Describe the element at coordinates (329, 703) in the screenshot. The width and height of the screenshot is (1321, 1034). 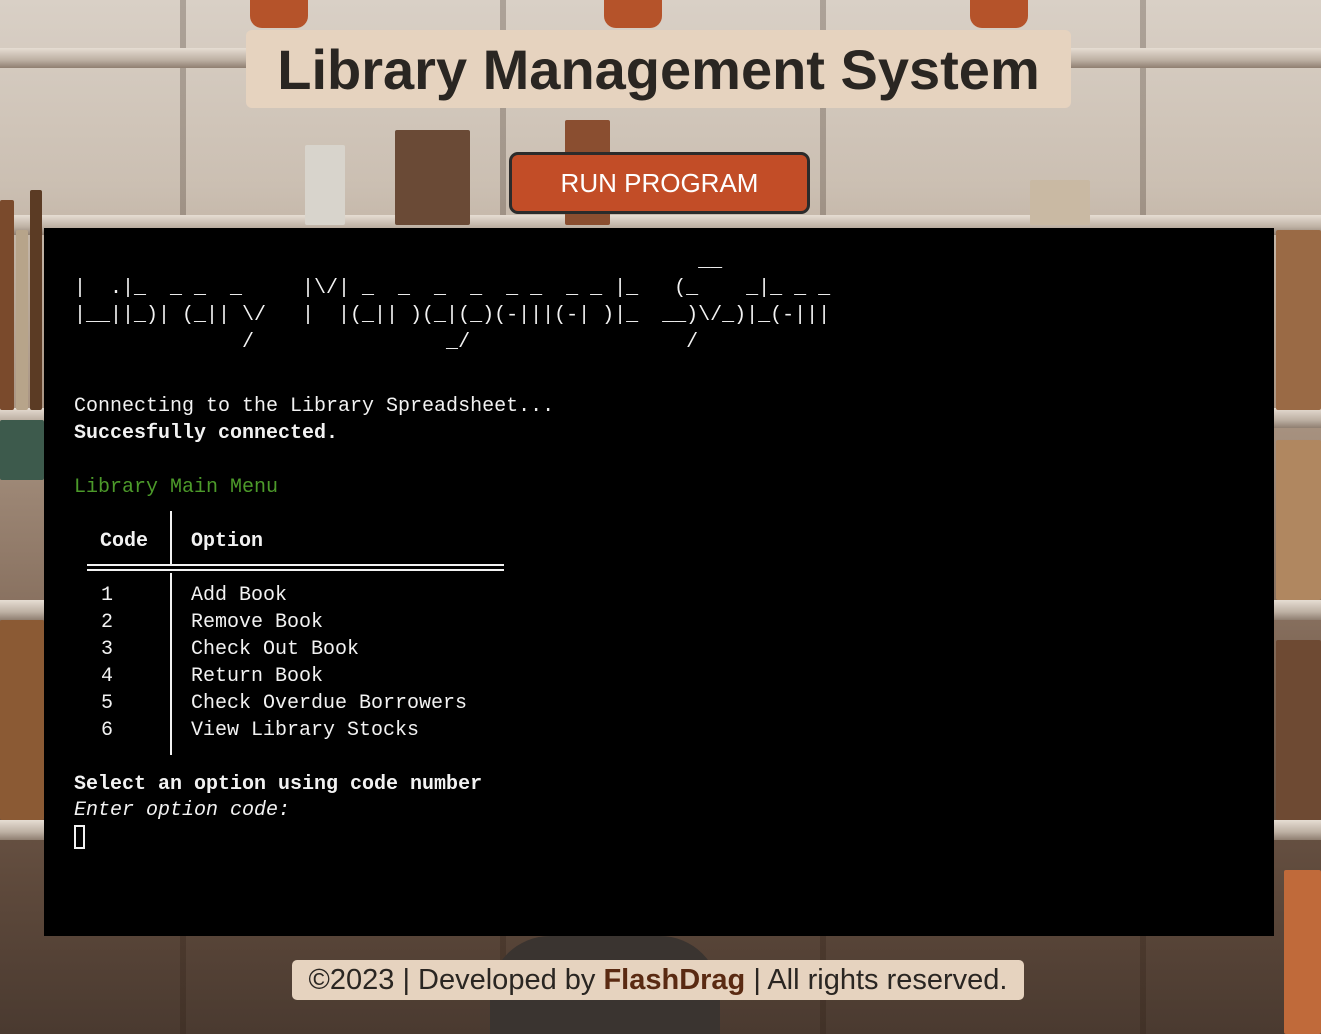
I see `option-label: Check Overdue Borrowers` at that location.